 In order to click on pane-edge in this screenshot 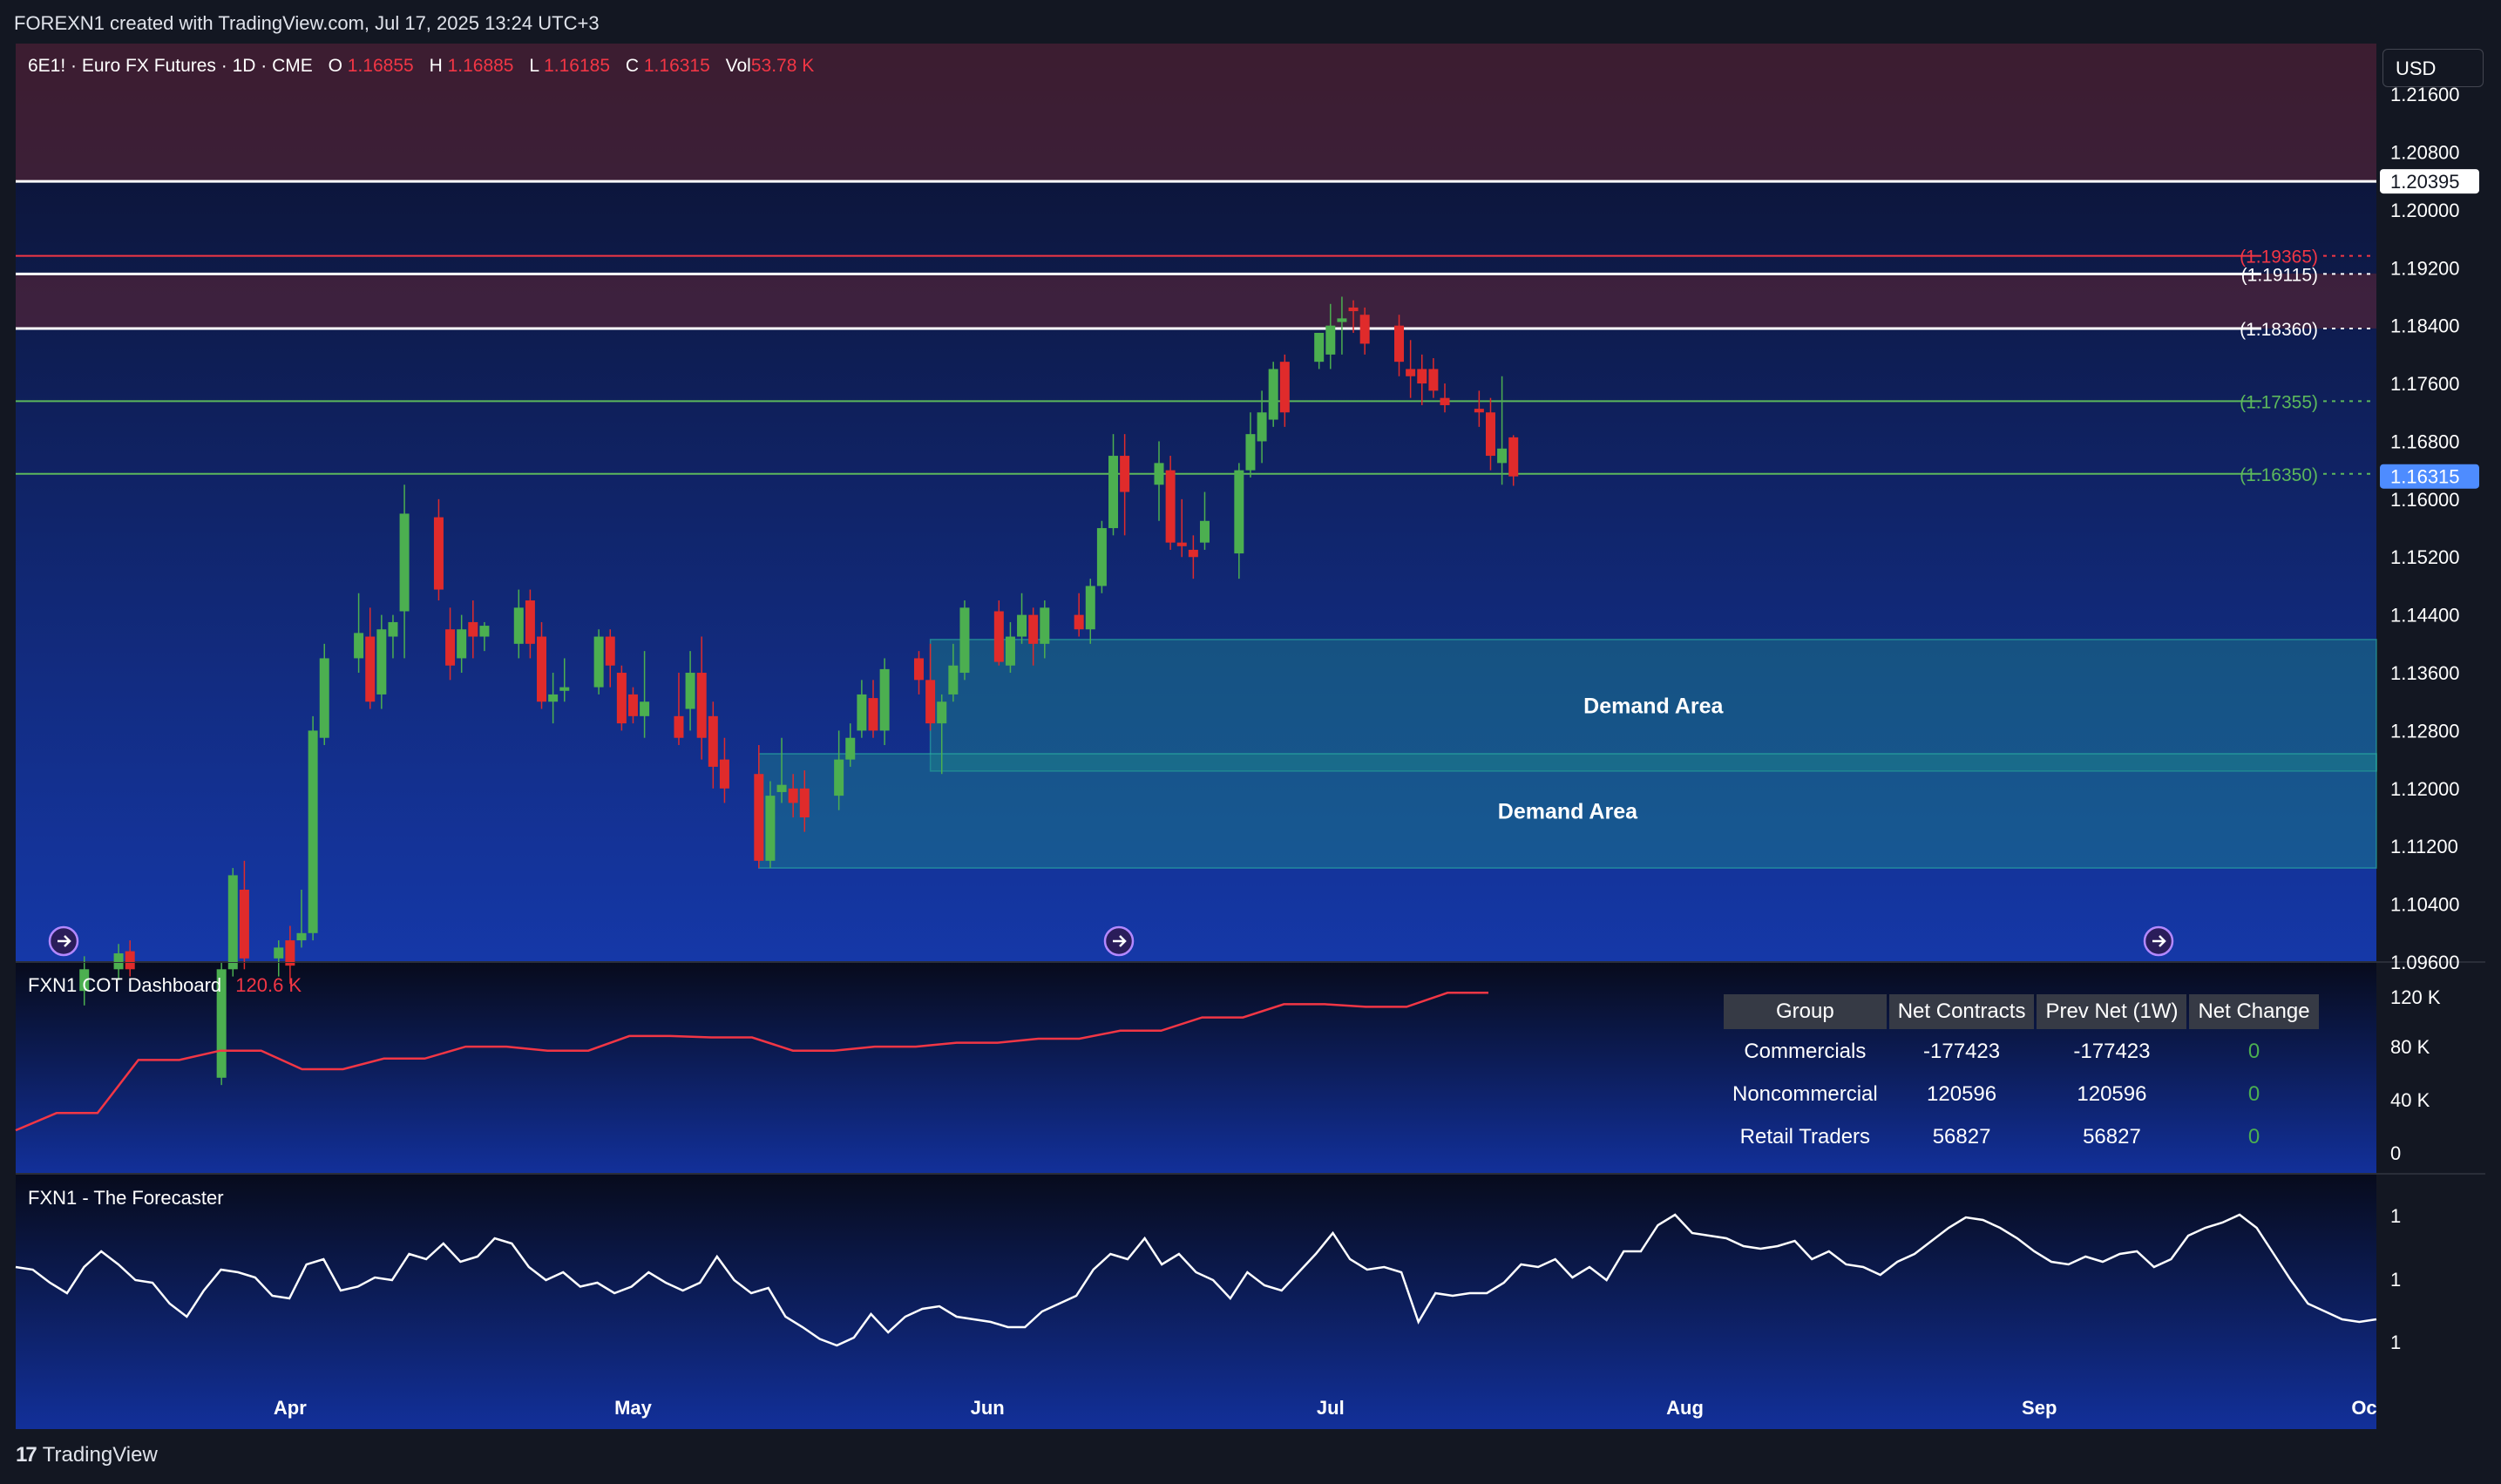, I will do `click(1196, 962)`.